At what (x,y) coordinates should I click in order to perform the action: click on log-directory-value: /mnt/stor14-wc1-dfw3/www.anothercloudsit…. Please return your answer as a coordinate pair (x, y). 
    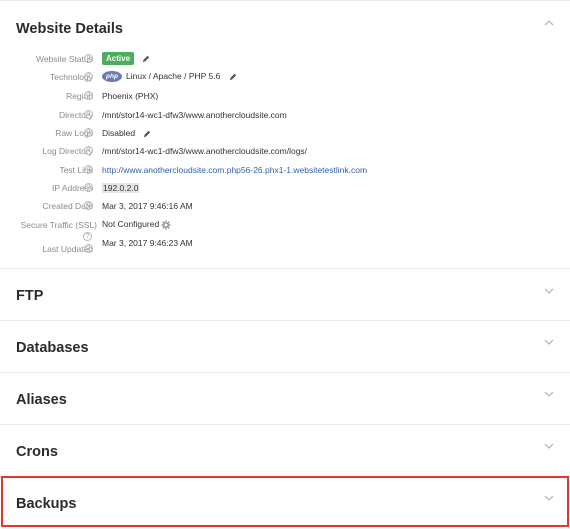
    Looking at the image, I should click on (205, 151).